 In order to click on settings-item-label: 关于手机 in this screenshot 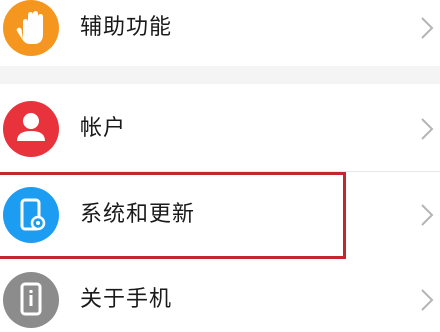, I will do `click(126, 299)`.